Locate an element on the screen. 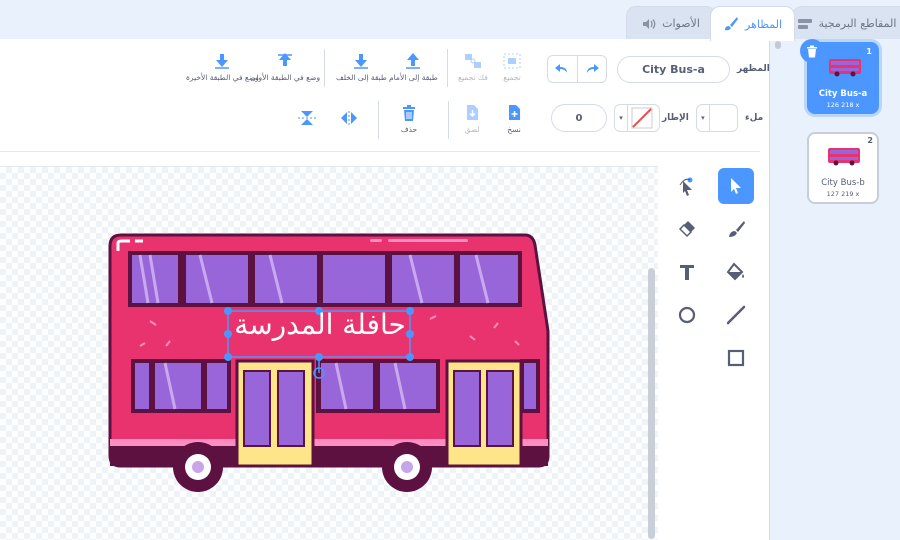 The width and height of the screenshot is (900, 540). tab-code: المقاطع البرمجية is located at coordinates (846, 23).